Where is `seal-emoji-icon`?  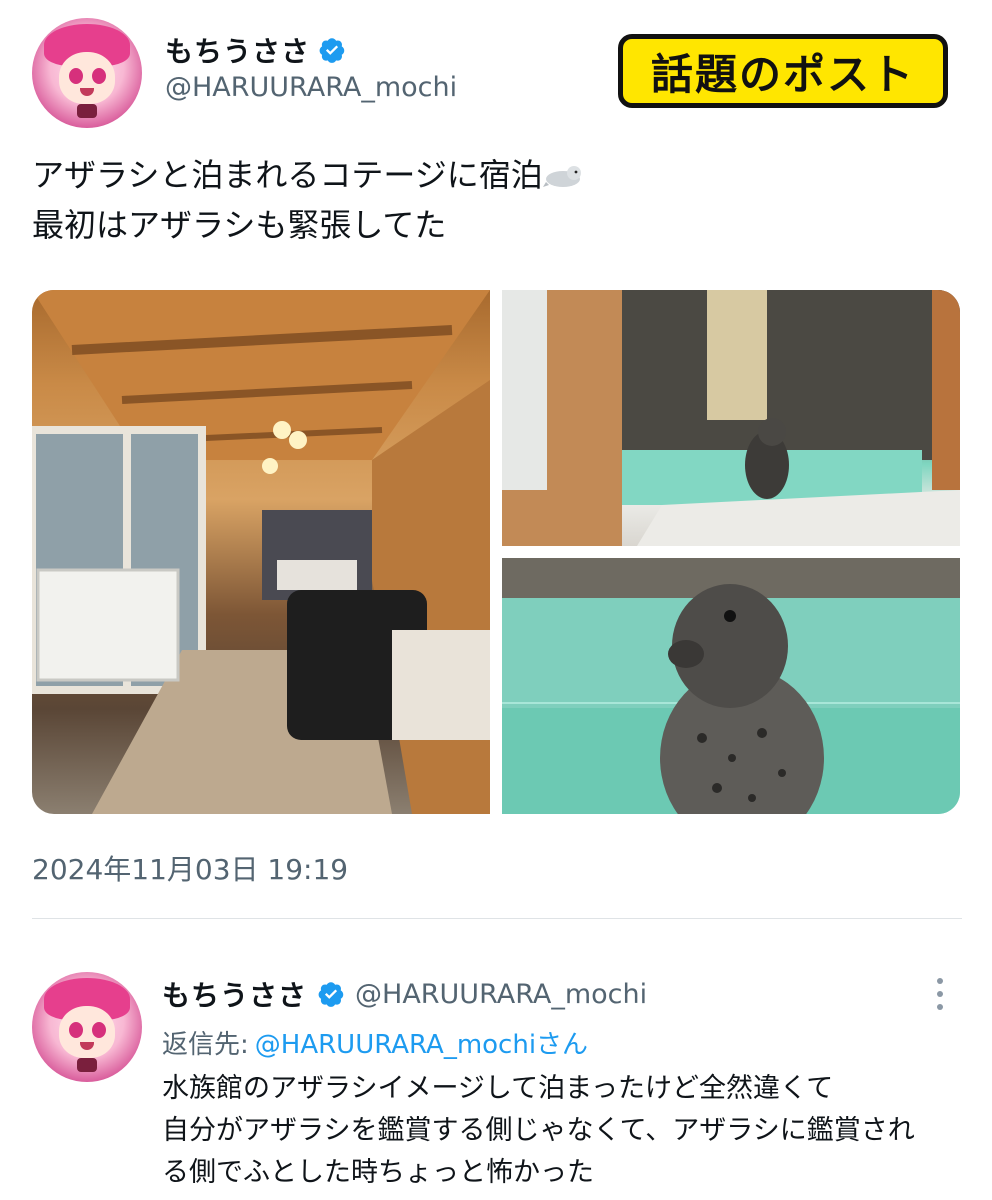
seal-emoji-icon is located at coordinates (561, 176).